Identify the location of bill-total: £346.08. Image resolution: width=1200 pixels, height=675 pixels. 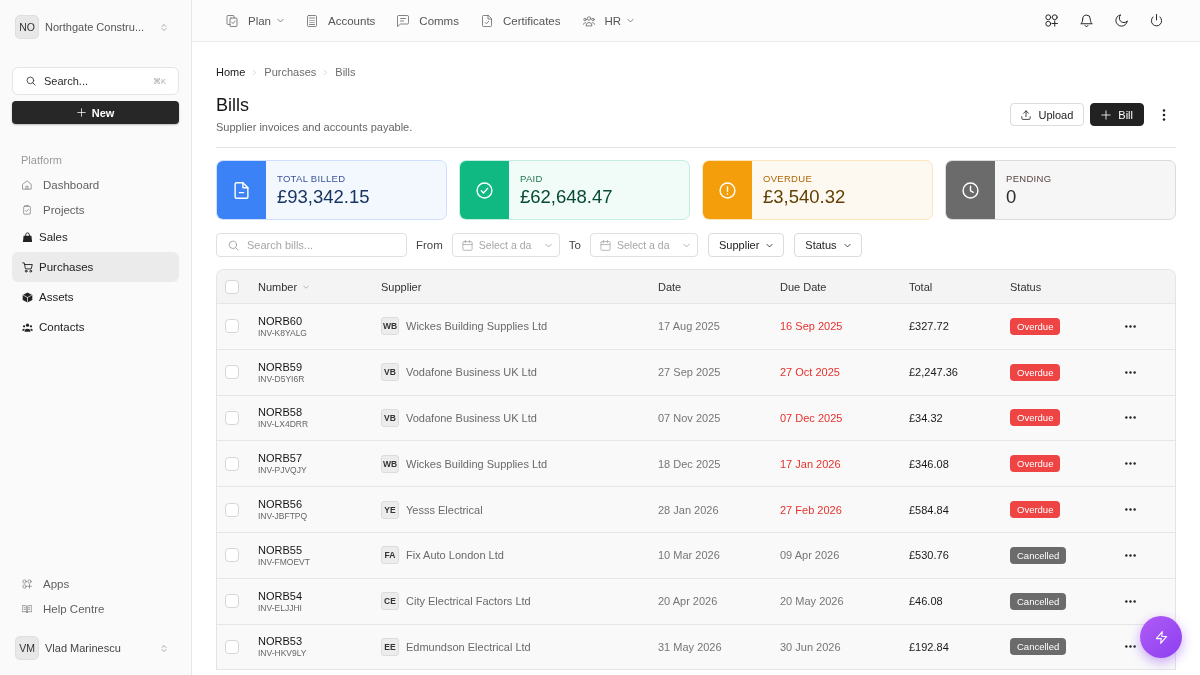
(929, 463).